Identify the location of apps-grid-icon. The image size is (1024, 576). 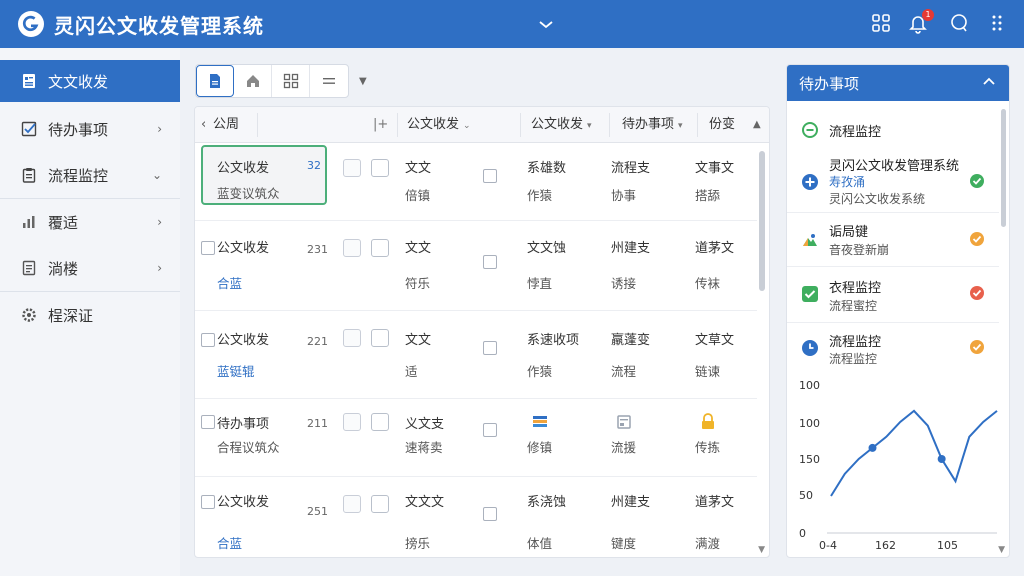
(882, 24).